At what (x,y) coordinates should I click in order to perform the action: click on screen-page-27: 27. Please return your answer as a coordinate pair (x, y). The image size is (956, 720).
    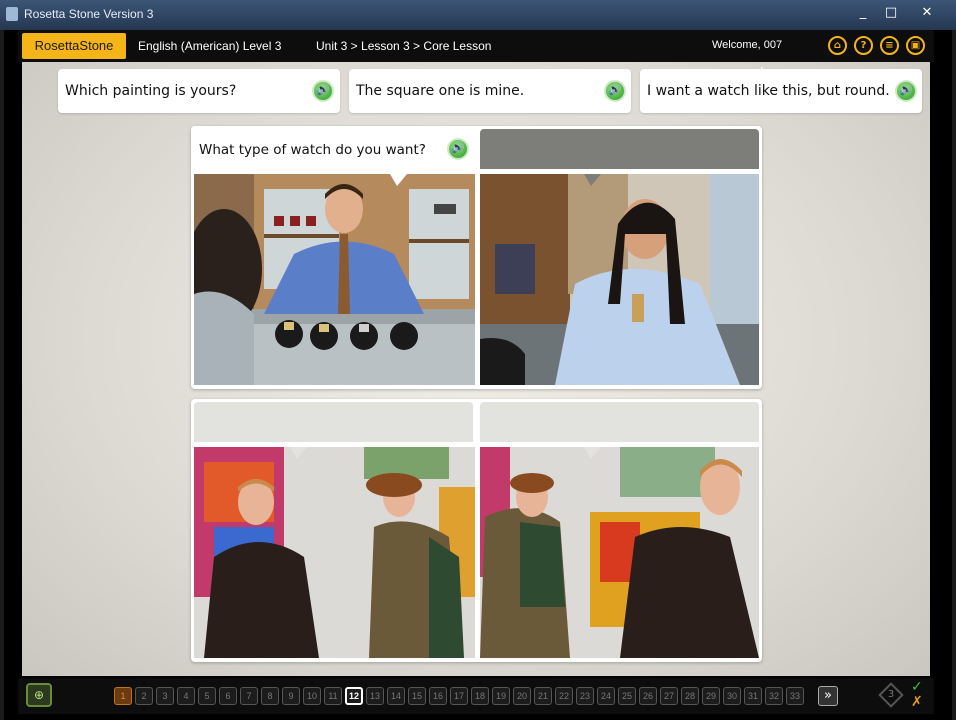
    Looking at the image, I should click on (669, 696).